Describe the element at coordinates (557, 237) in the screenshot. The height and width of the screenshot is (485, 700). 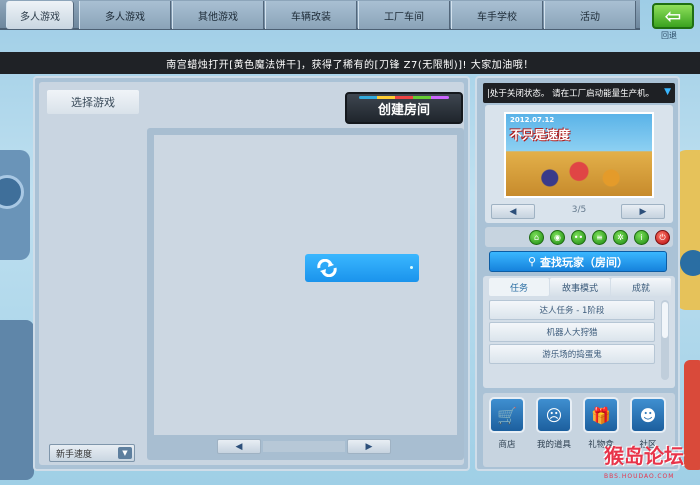
I see `power-icon: ◉` at that location.